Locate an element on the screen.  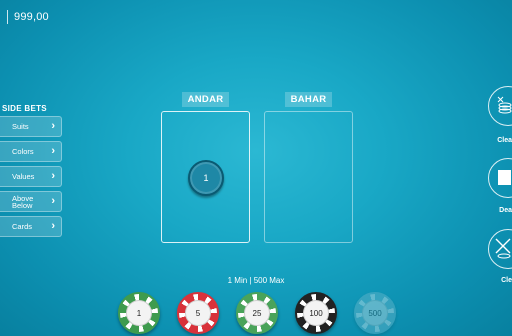
chip-value: 5 is located at coordinates (198, 313).